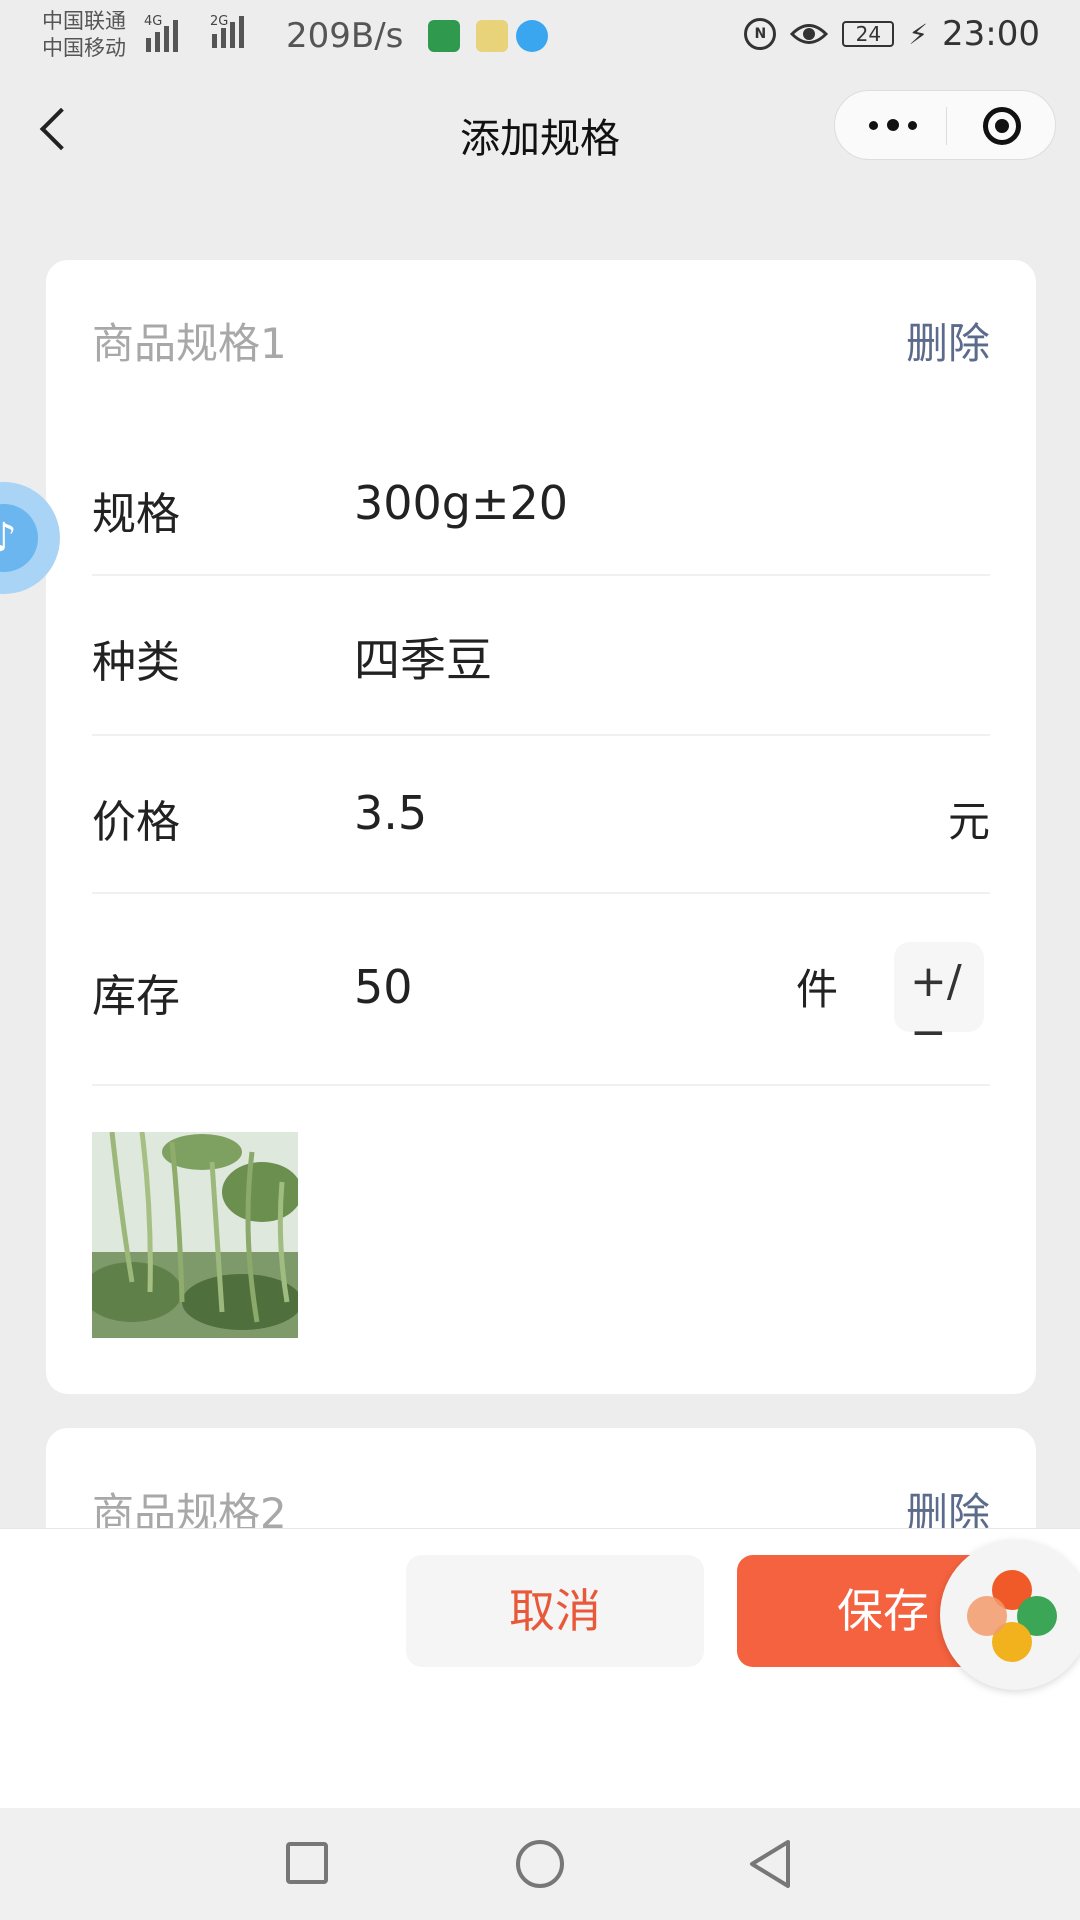 This screenshot has width=1080, height=1920. I want to click on stock-row: 库存 50 件 +/−, so click(541, 990).